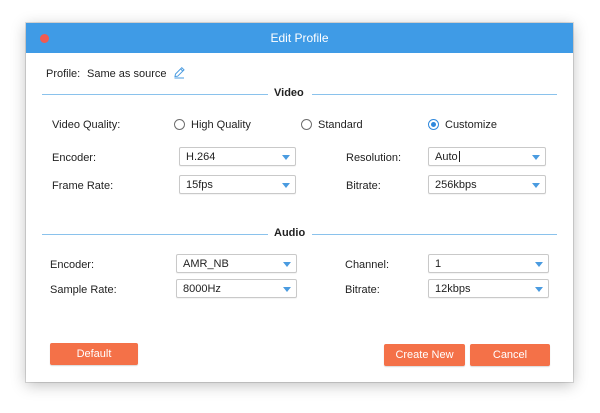  I want to click on channel-label: Channel:, so click(367, 265).